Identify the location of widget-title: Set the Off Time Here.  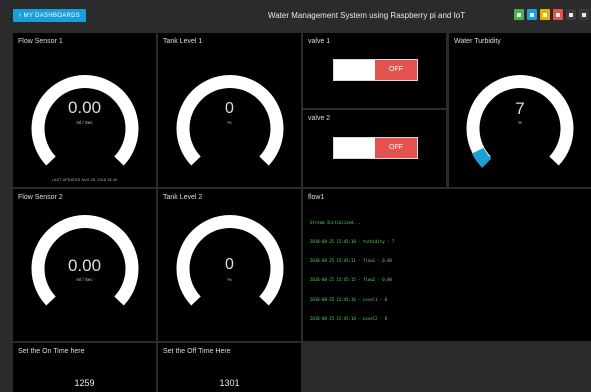
(197, 351).